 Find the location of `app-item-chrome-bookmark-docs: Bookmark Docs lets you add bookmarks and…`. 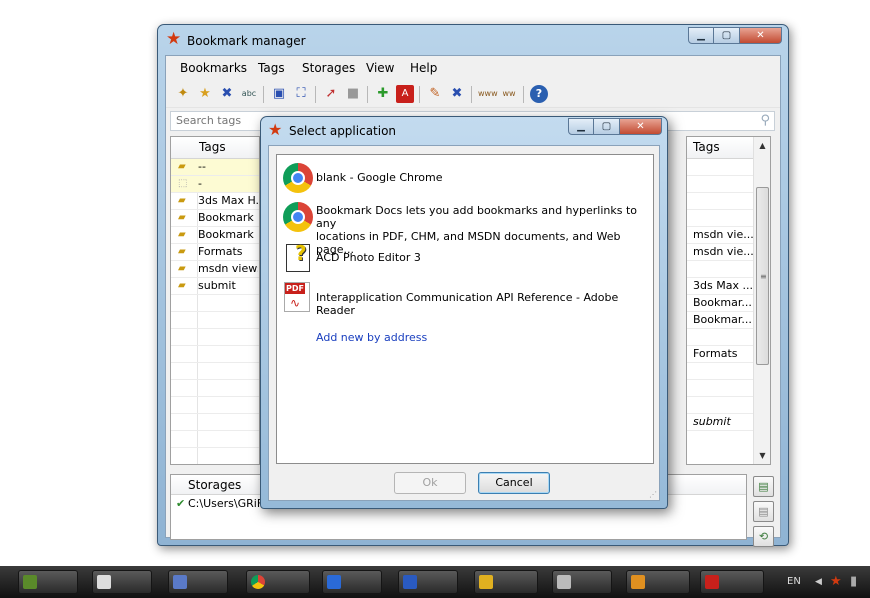

app-item-chrome-bookmark-docs: Bookmark Docs lets you add bookmarks and… is located at coordinates (465, 228).